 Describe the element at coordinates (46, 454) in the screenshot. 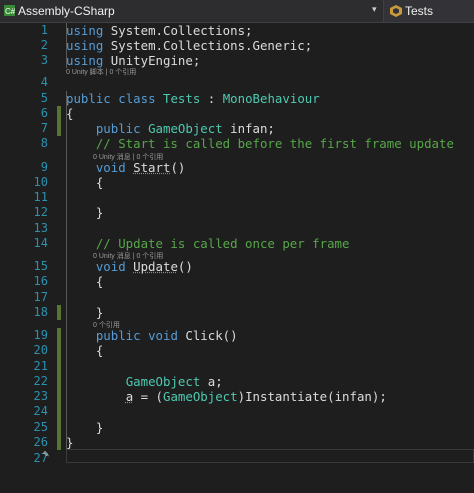

I see `edit-pencil-icon: ✎` at that location.